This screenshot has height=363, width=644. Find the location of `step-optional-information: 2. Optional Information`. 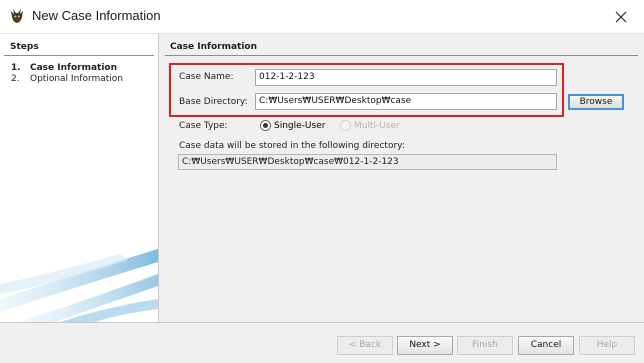

step-optional-information: 2. Optional Information is located at coordinates (67, 79).